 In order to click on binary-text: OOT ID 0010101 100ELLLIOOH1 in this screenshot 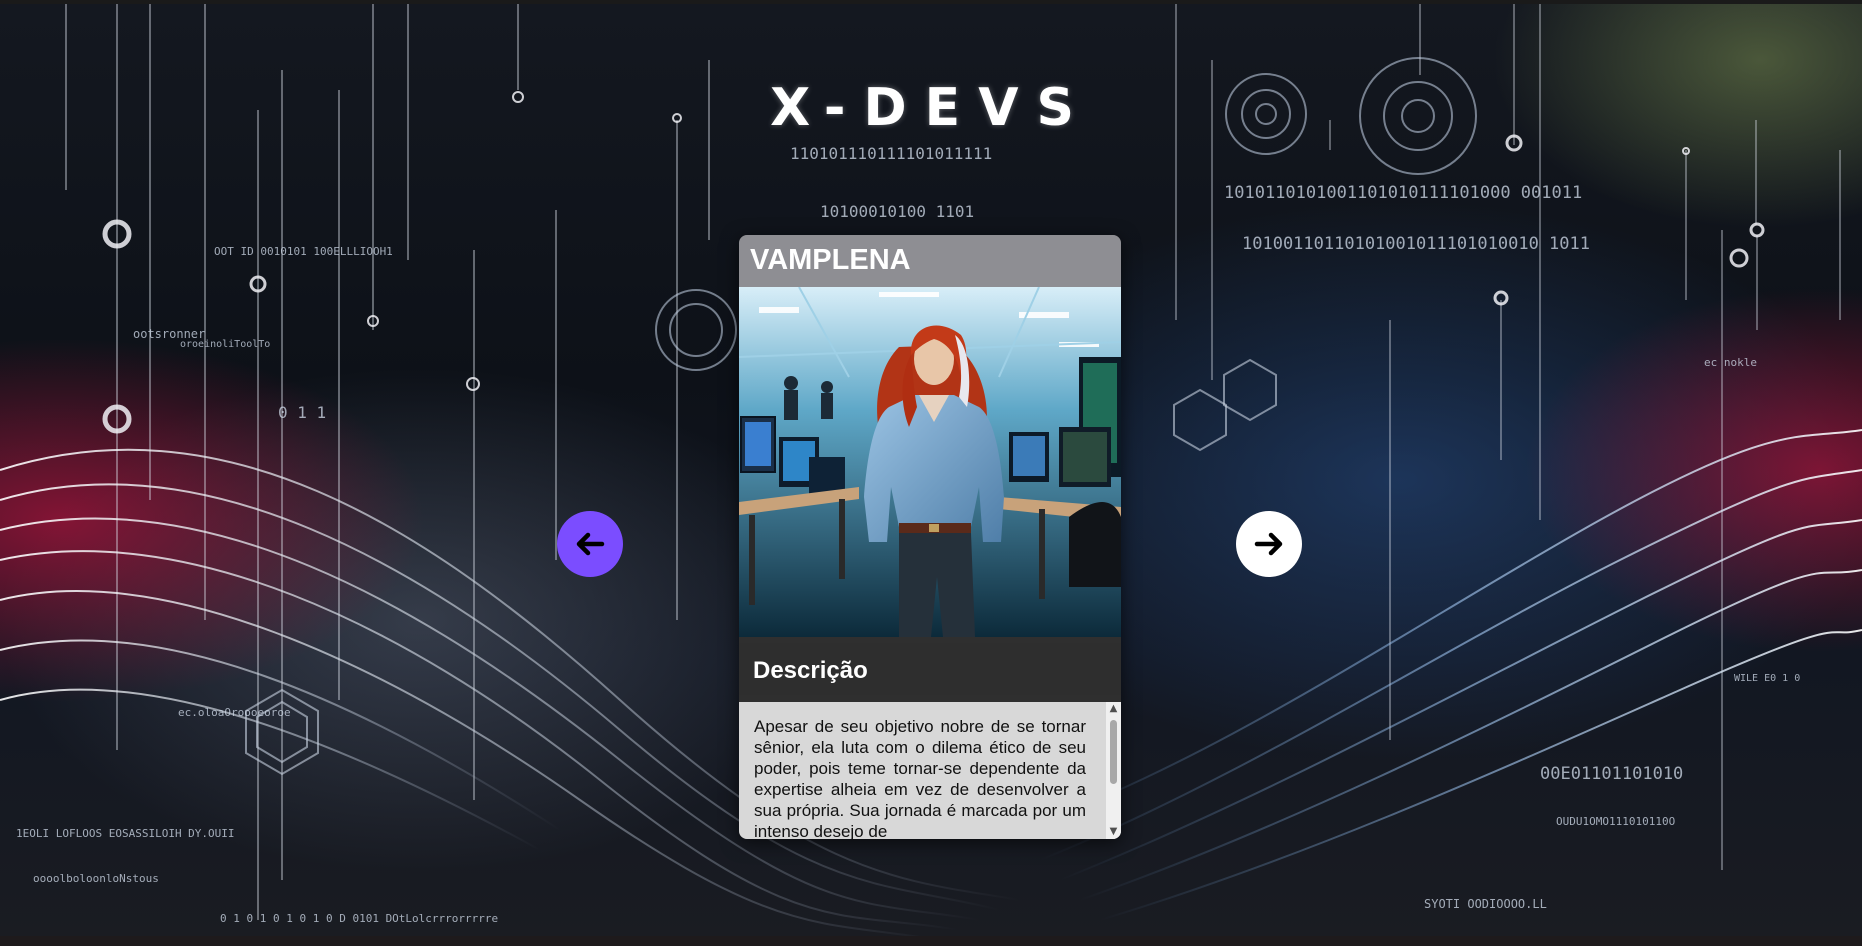, I will do `click(303, 251)`.